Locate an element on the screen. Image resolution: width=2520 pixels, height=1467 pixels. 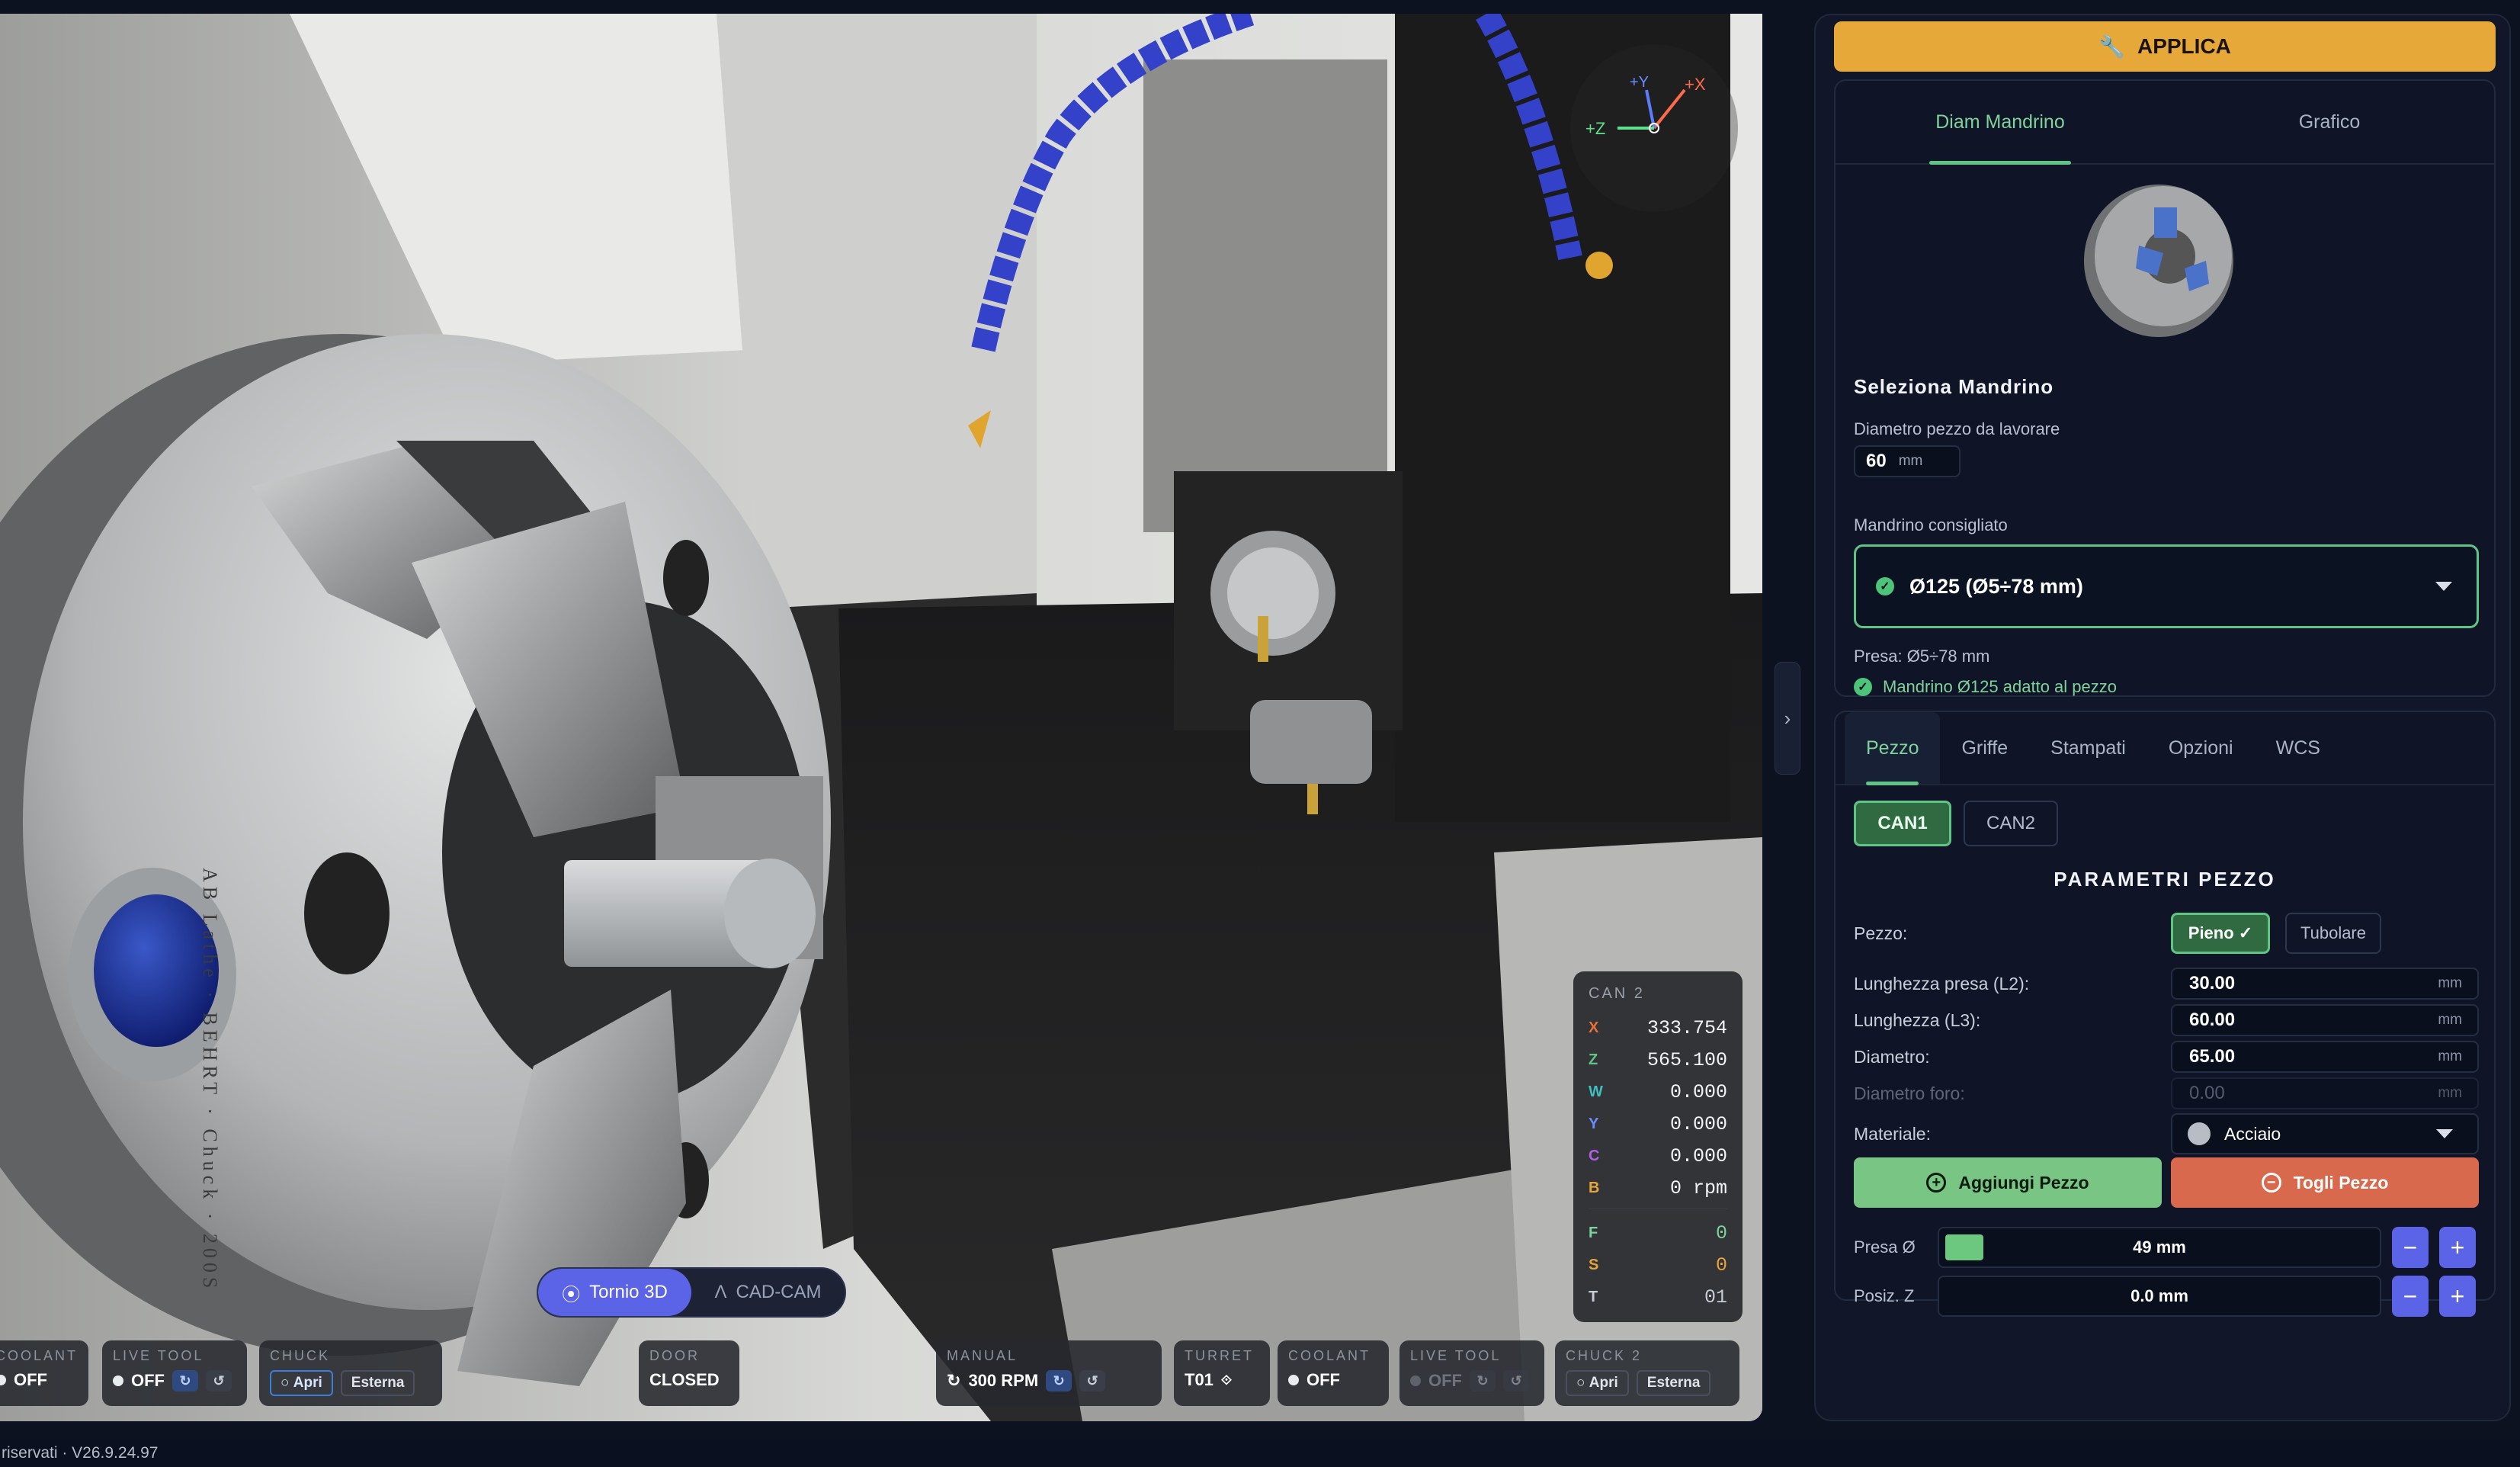
presa-decrement-button: − is located at coordinates (2410, 1247).